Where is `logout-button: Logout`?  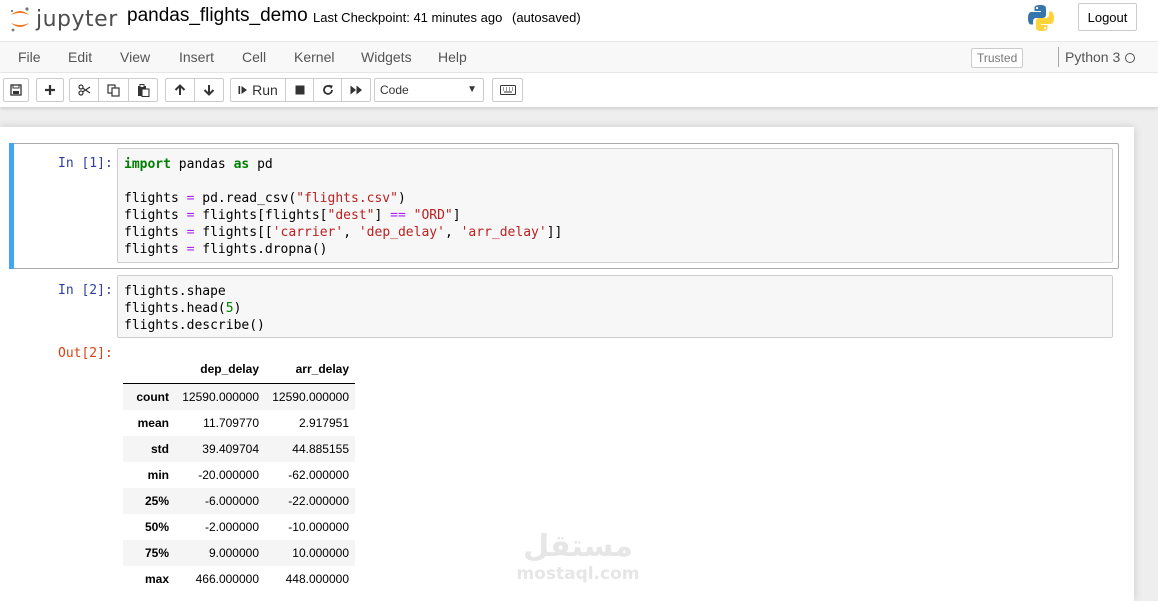 logout-button: Logout is located at coordinates (1107, 17).